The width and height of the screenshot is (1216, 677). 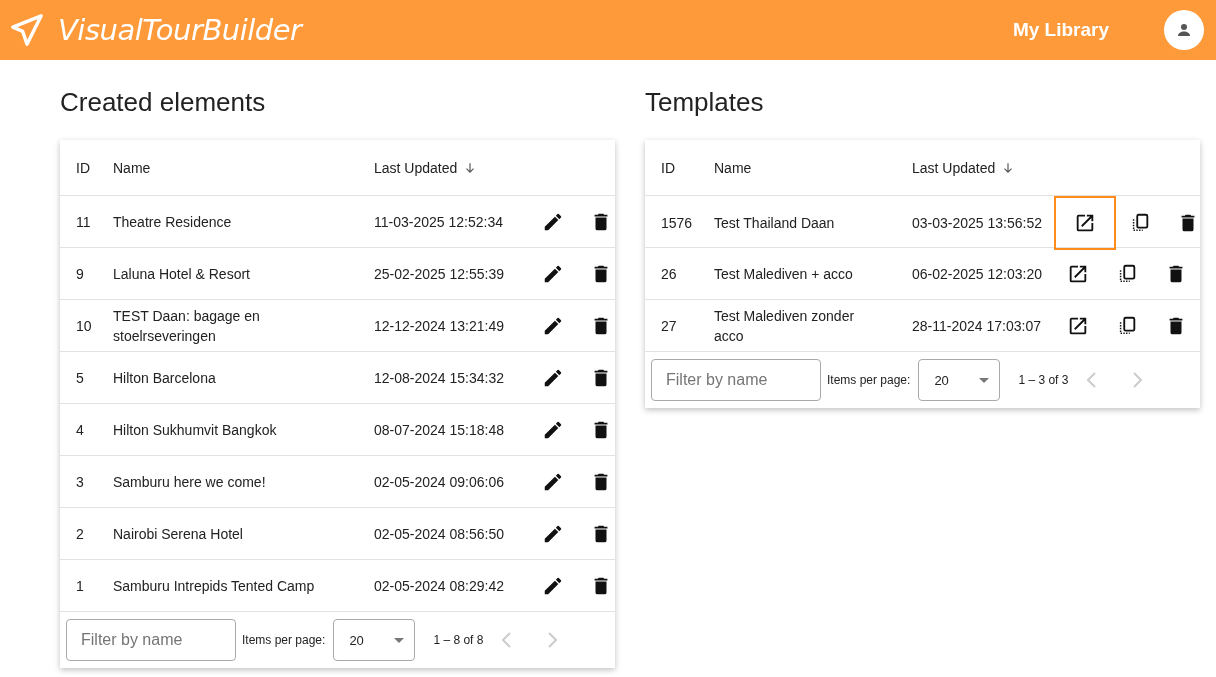 What do you see at coordinates (705, 102) in the screenshot?
I see `section-title: Templates` at bounding box center [705, 102].